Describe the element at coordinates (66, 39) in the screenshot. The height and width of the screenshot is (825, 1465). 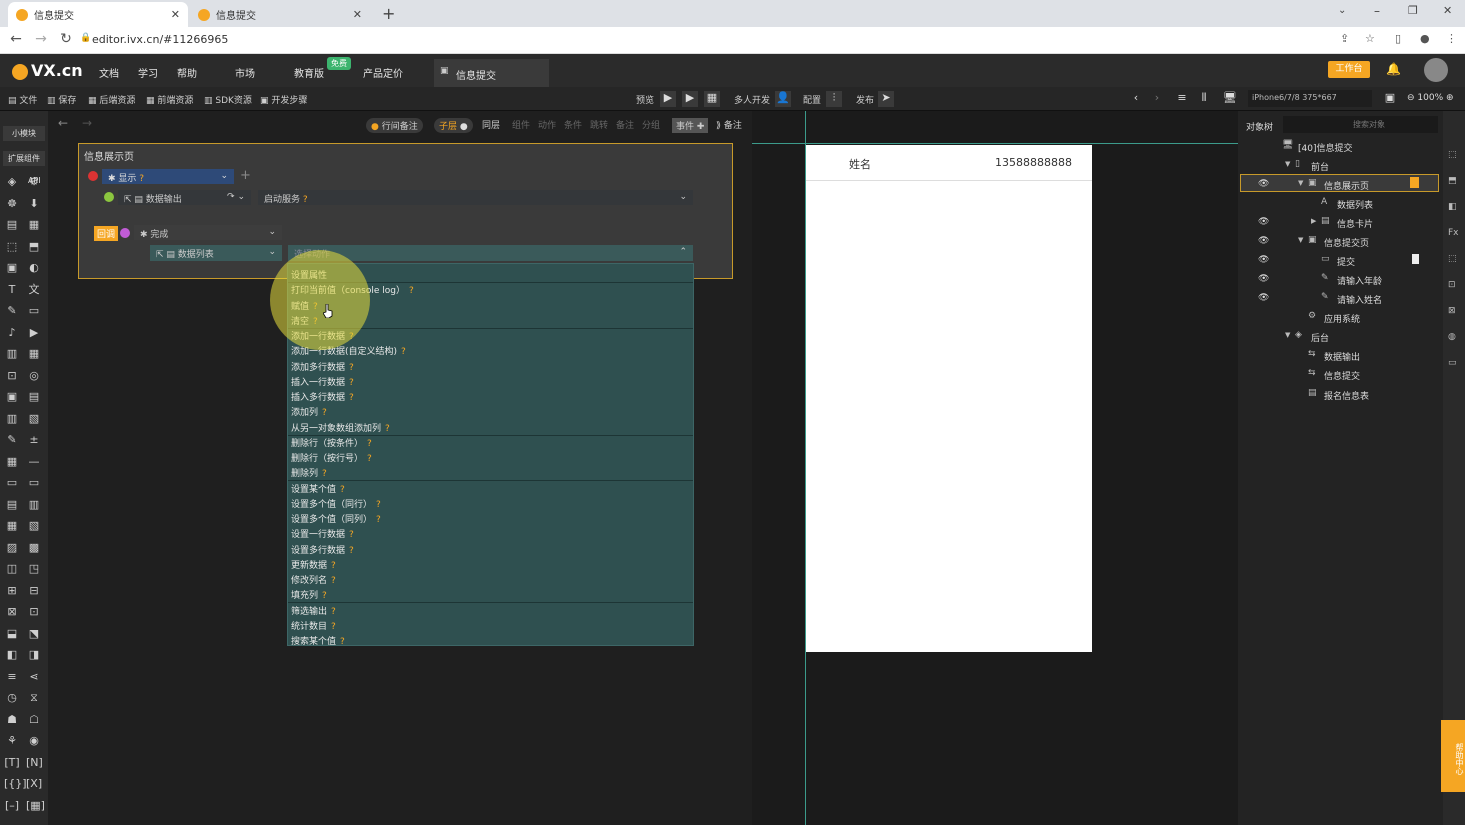
I see `reload-icon: ↻` at that location.